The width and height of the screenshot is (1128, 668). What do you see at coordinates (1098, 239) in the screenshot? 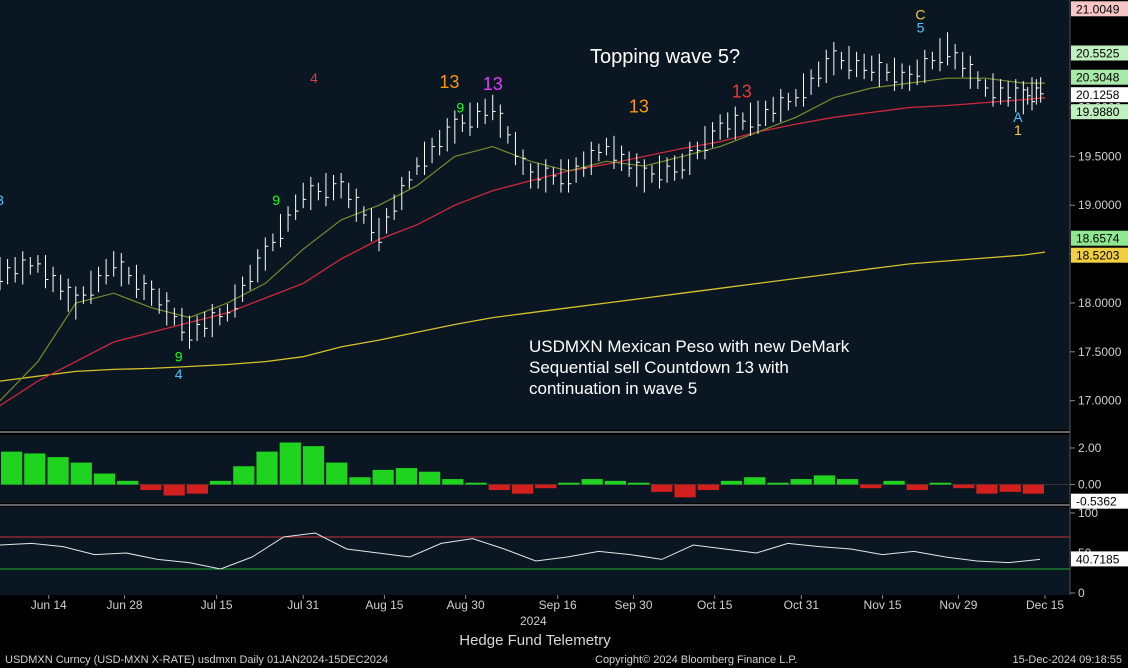
I see `price-label-text: 18.6574` at bounding box center [1098, 239].